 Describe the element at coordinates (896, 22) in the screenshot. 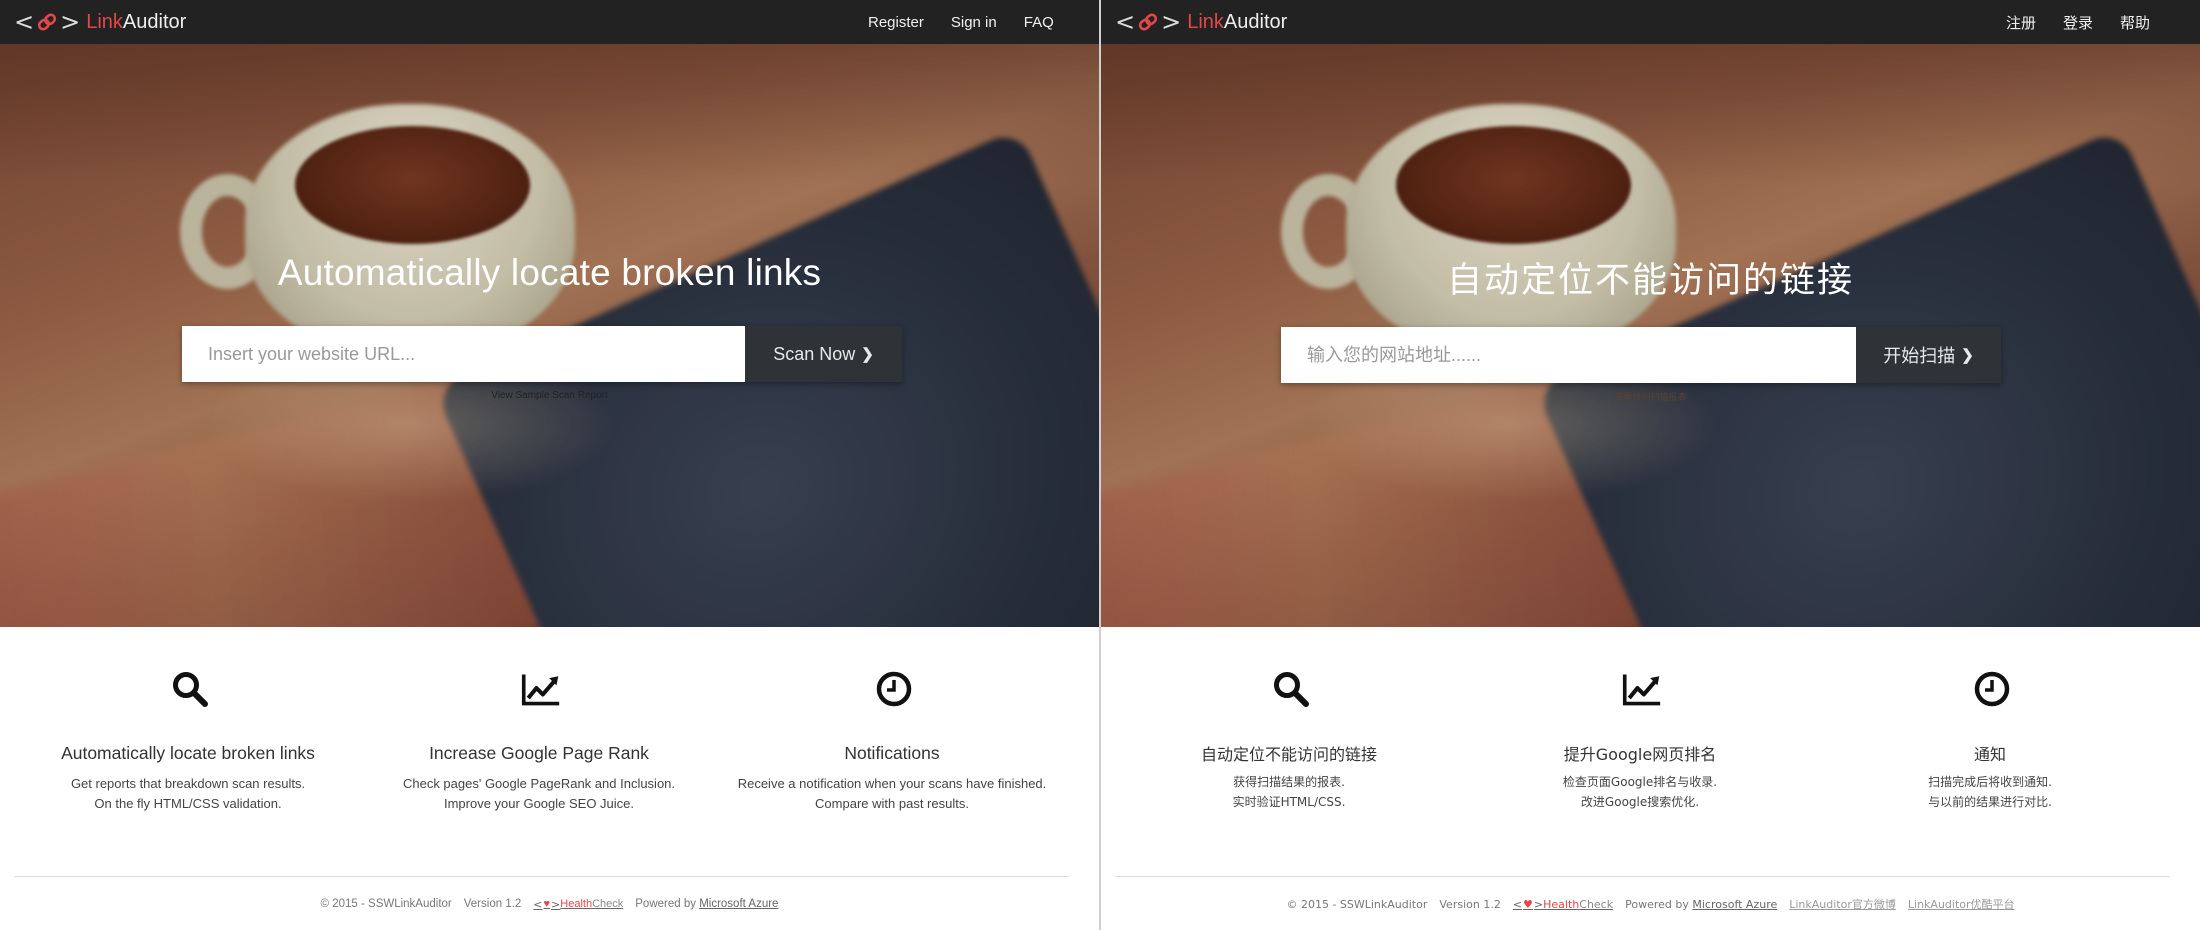

I see `nav-register: Register` at that location.